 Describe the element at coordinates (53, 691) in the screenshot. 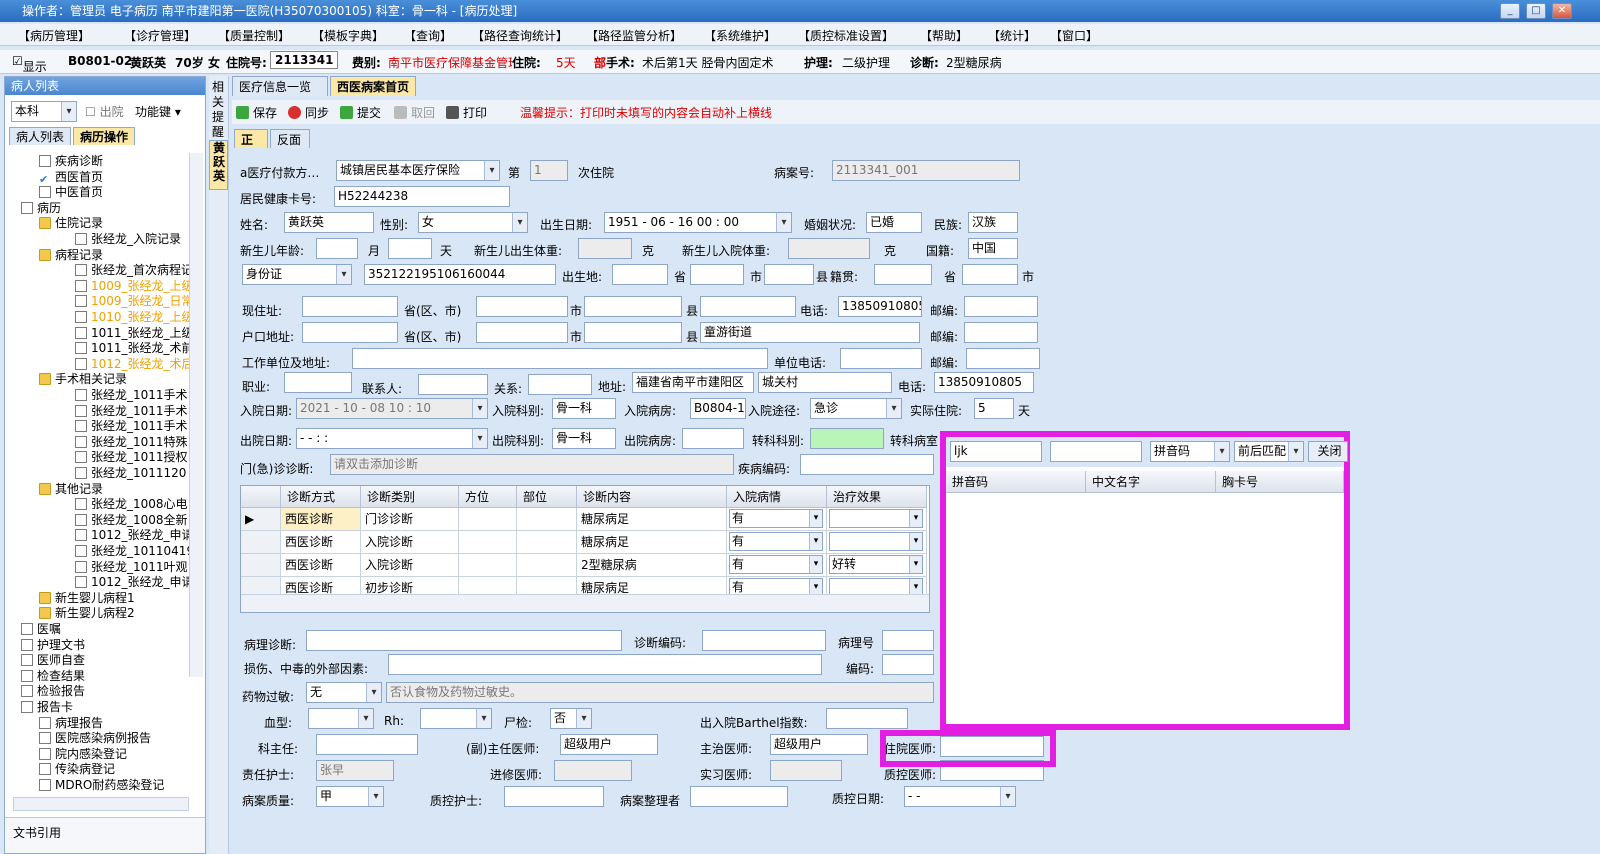

I see `tree-item: 检验报告` at that location.